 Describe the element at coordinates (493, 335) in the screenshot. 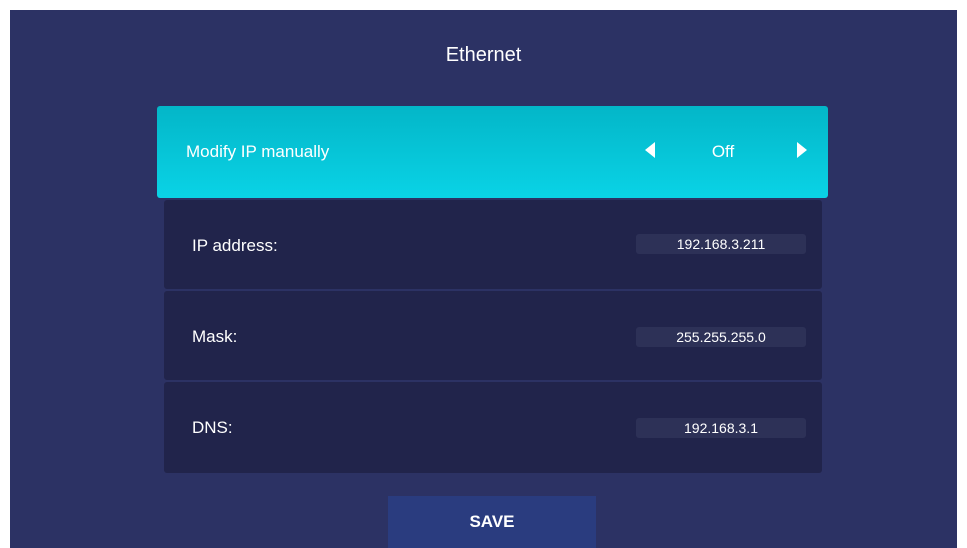

I see `mask-row: Mask:` at that location.